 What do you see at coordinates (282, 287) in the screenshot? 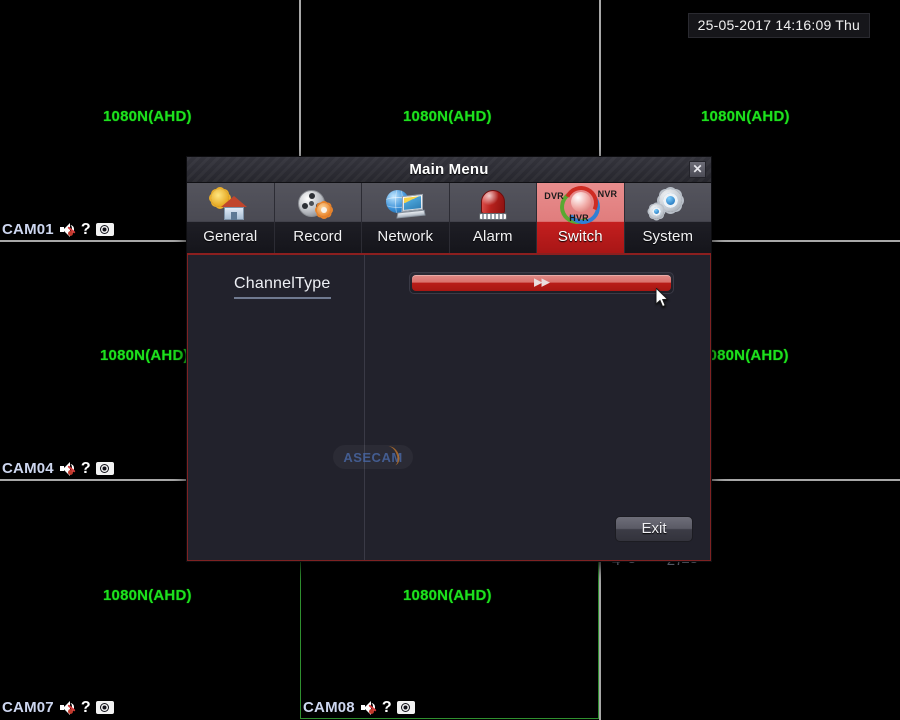
I see `channel-type-label: ChannelType` at bounding box center [282, 287].